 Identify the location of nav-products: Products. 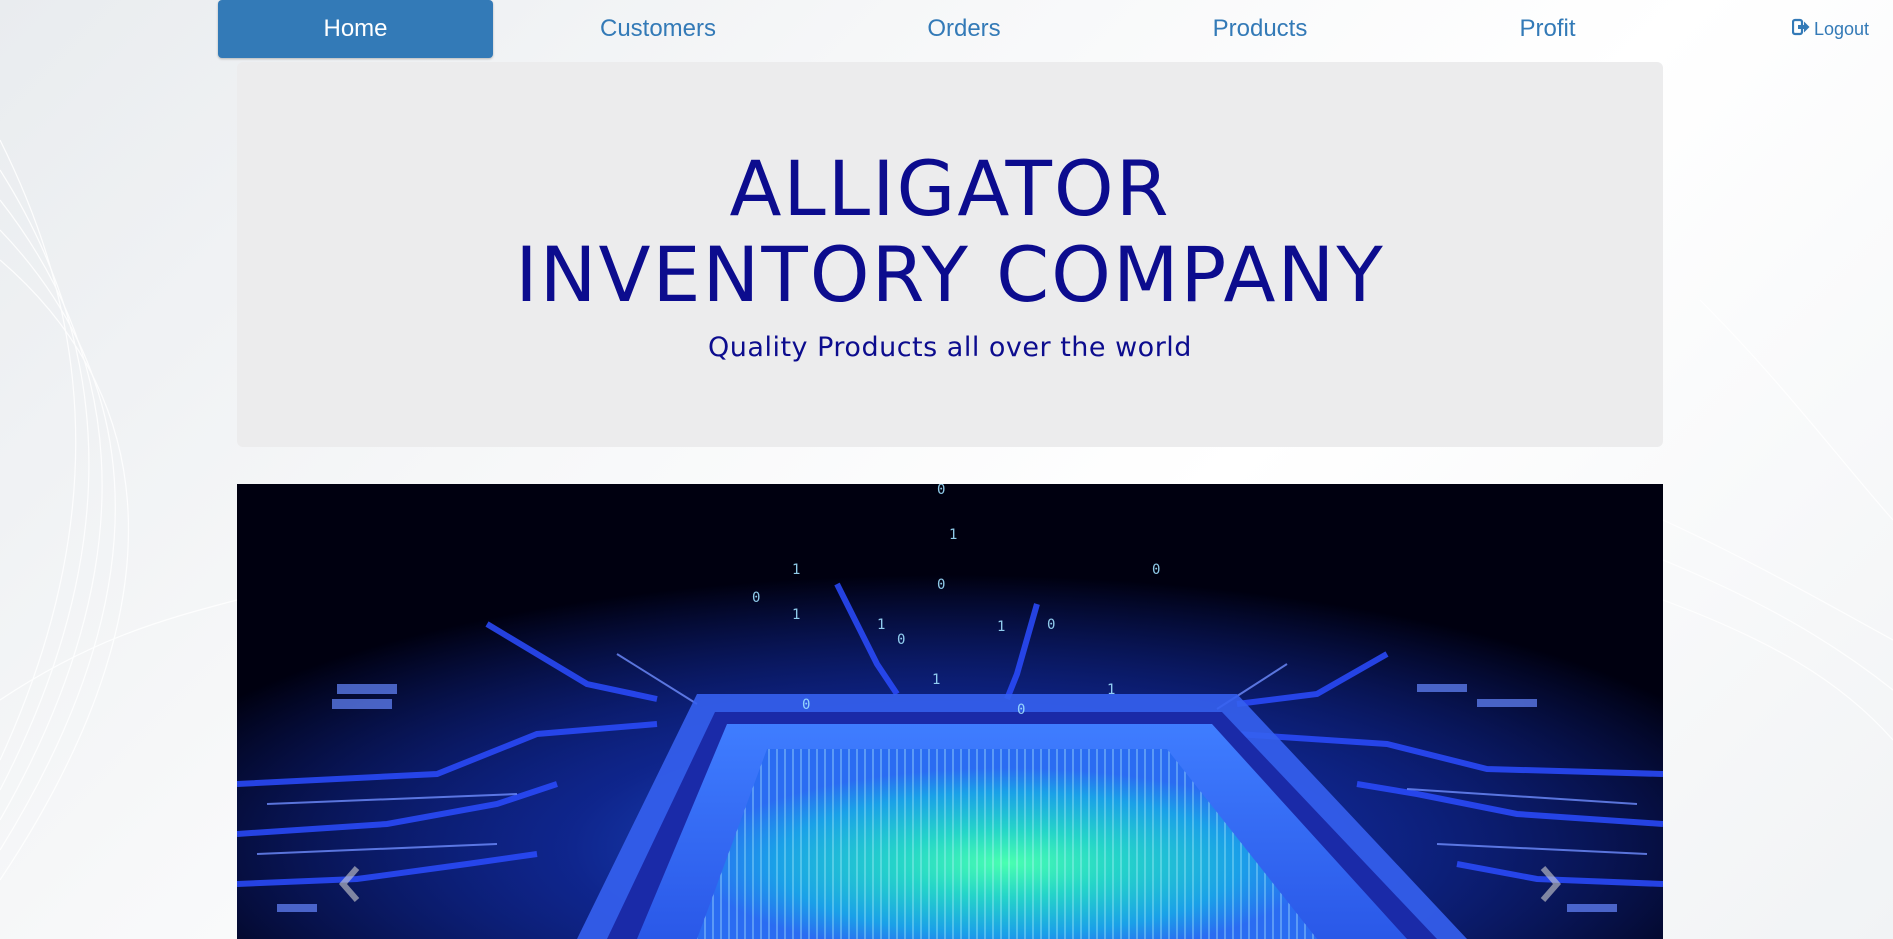
(1260, 29).